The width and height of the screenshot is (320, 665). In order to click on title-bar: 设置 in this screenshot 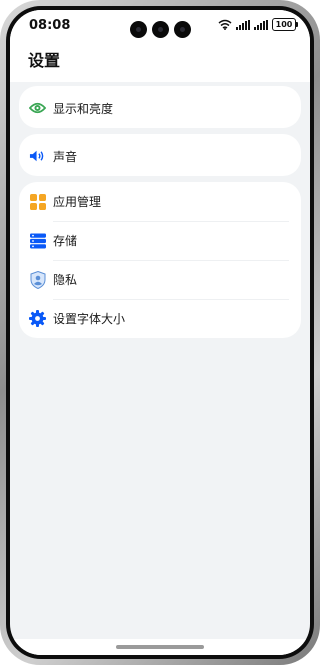, I will do `click(160, 61)`.